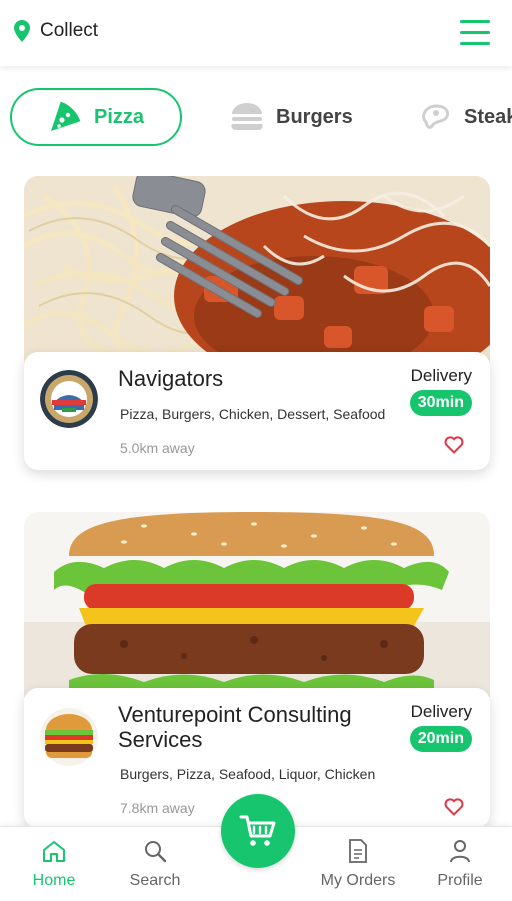  Describe the element at coordinates (358, 864) in the screenshot. I see `nav-my-orders: My Orders` at that location.